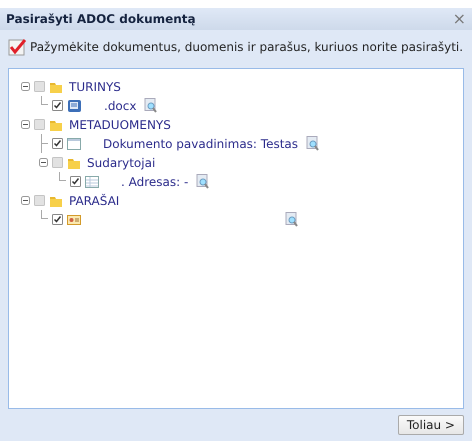 Image resolution: width=472 pixels, height=441 pixels. I want to click on checkbox-tick-icon, so click(17, 47).